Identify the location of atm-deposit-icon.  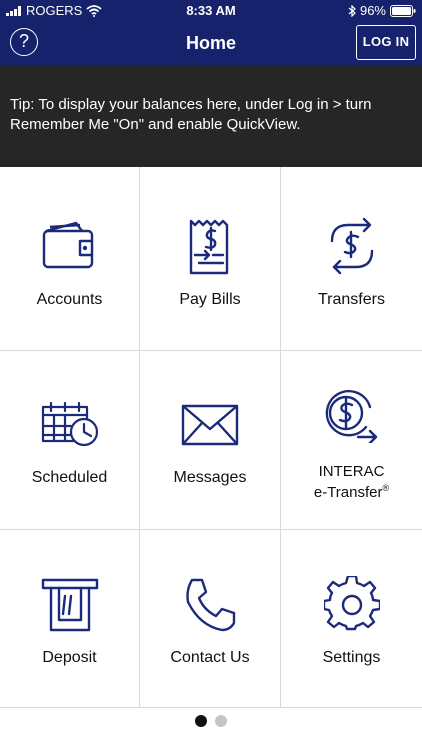
(69, 605).